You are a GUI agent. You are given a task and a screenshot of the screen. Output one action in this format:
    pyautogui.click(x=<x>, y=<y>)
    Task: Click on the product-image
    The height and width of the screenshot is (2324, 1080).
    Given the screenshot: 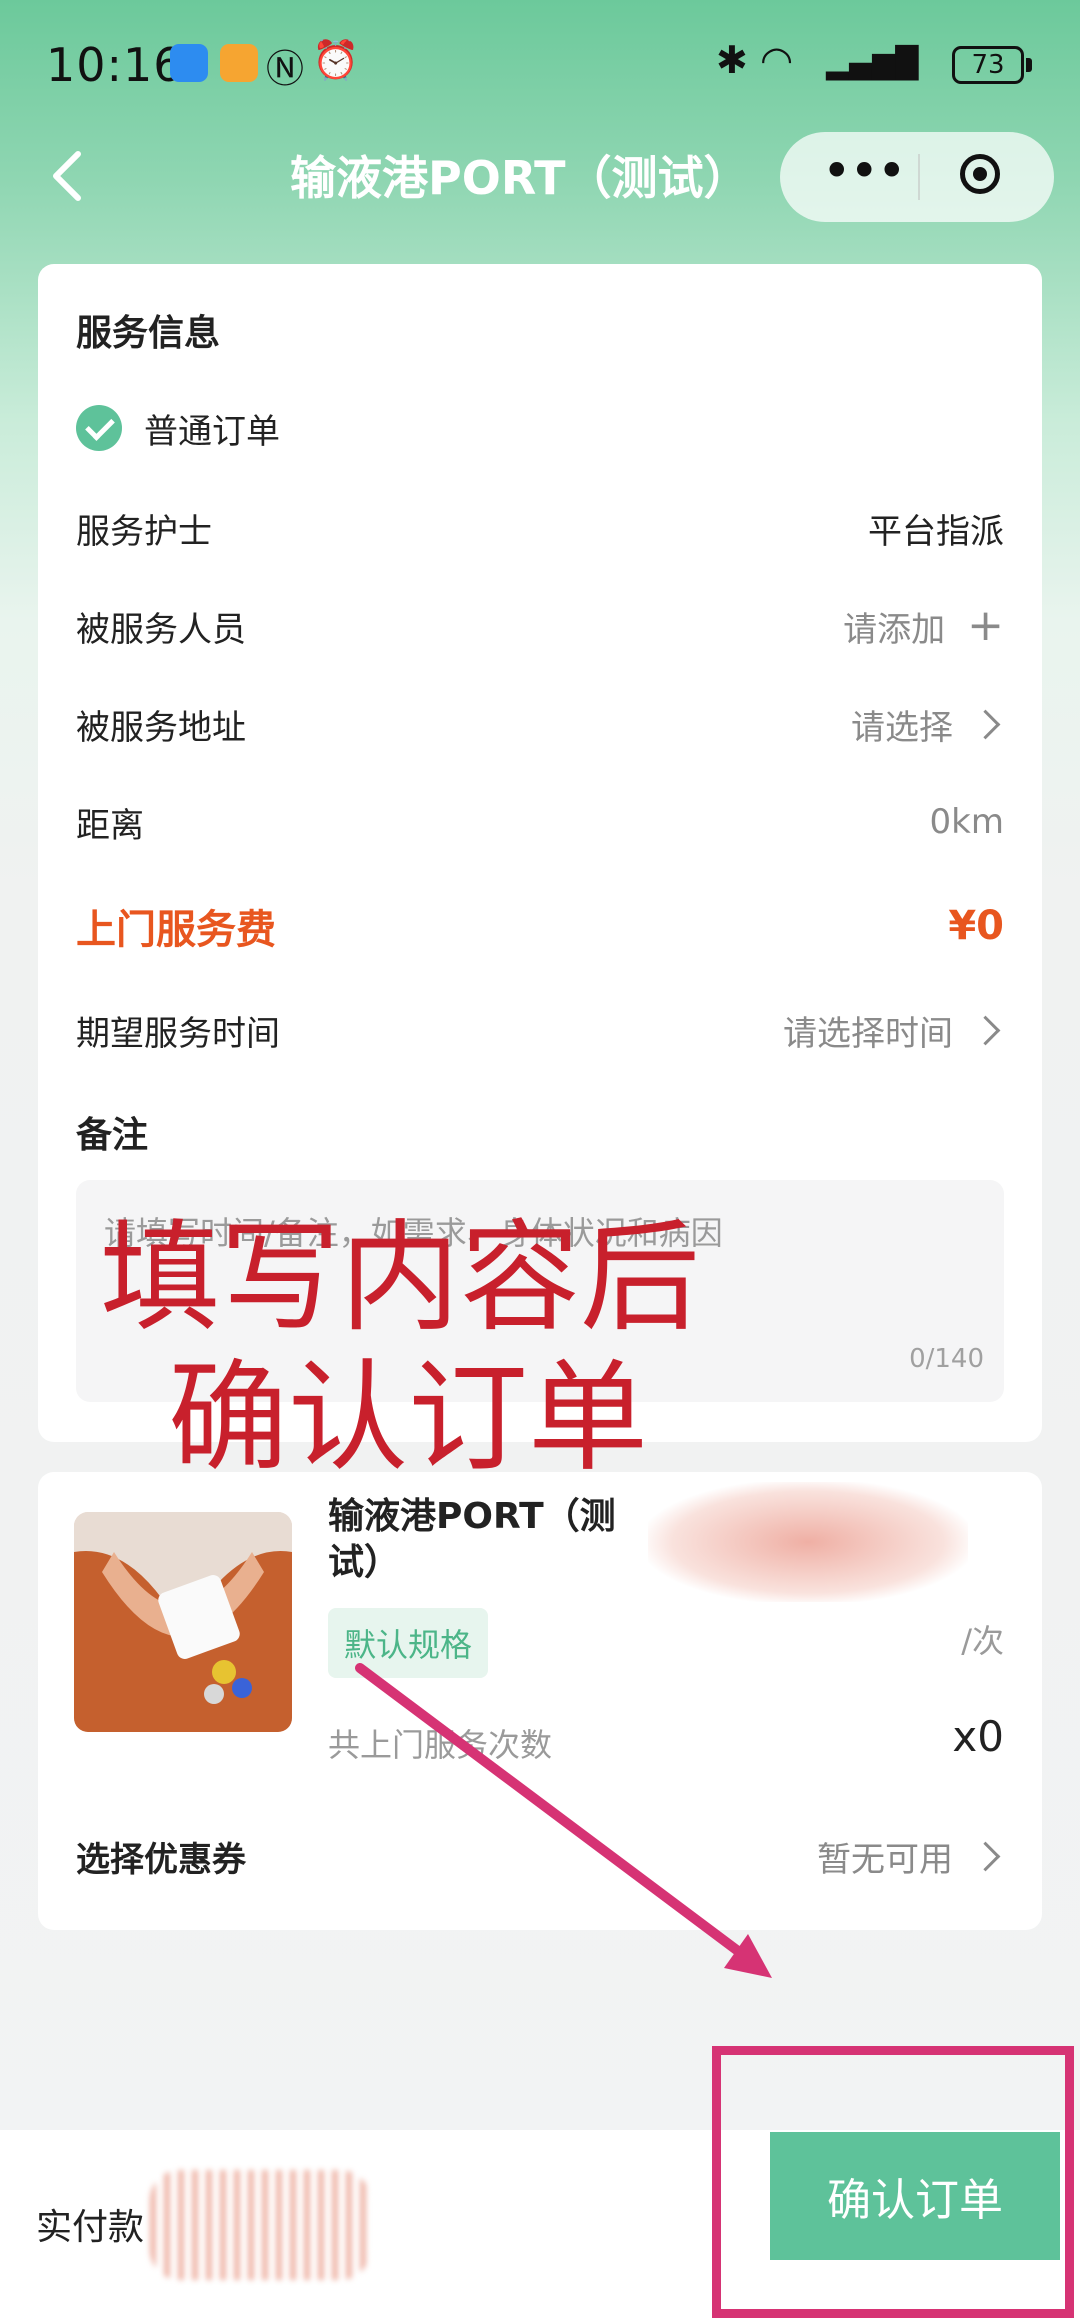 What is the action you would take?
    pyautogui.click(x=183, y=1622)
    